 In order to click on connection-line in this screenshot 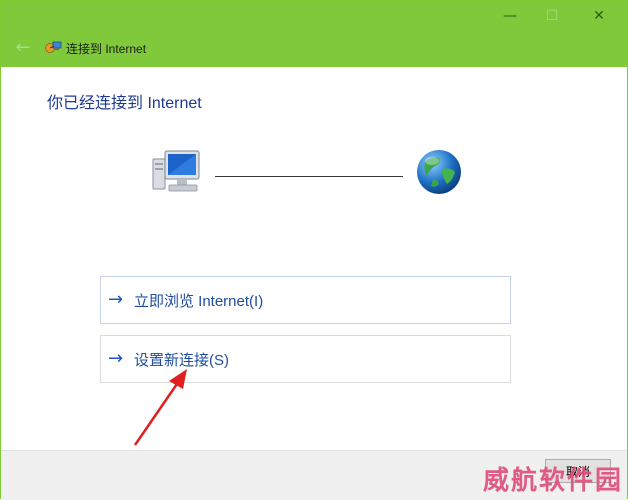, I will do `click(309, 176)`.